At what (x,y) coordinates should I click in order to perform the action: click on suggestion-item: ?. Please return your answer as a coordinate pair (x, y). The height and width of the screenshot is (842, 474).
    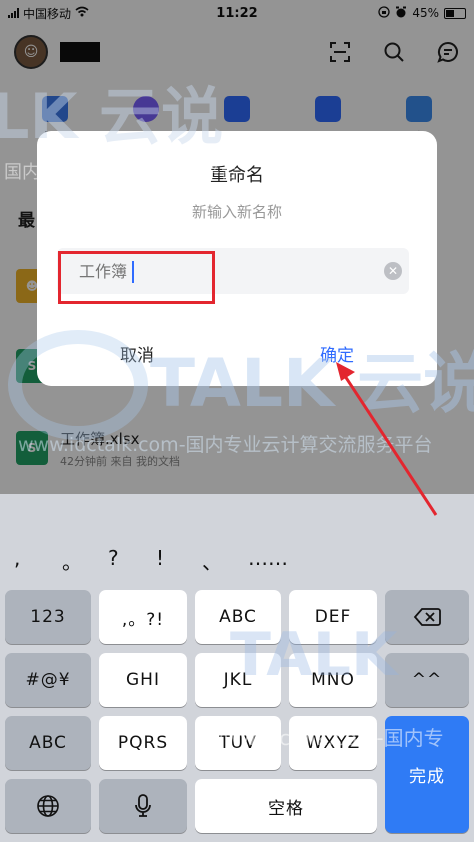
    Looking at the image, I should click on (113, 558).